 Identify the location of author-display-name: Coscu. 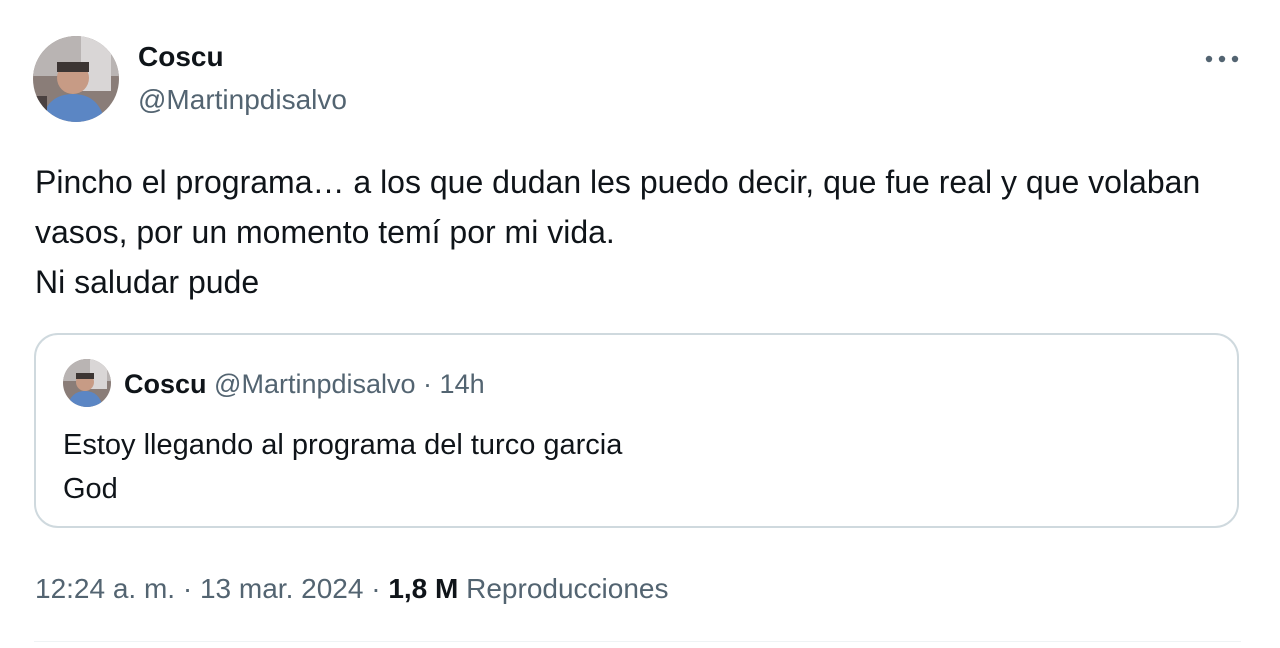
(242, 57).